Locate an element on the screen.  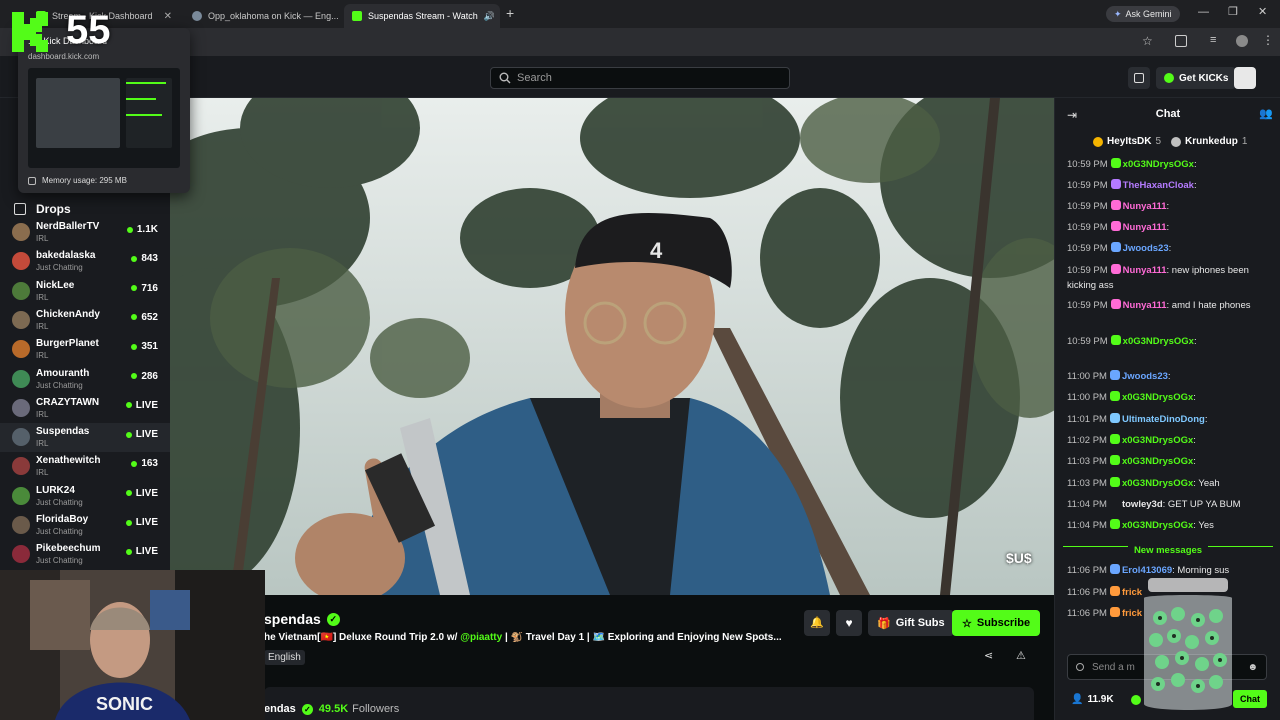
message-username: UltimateDinoDong is located at coordinates (1163, 419).